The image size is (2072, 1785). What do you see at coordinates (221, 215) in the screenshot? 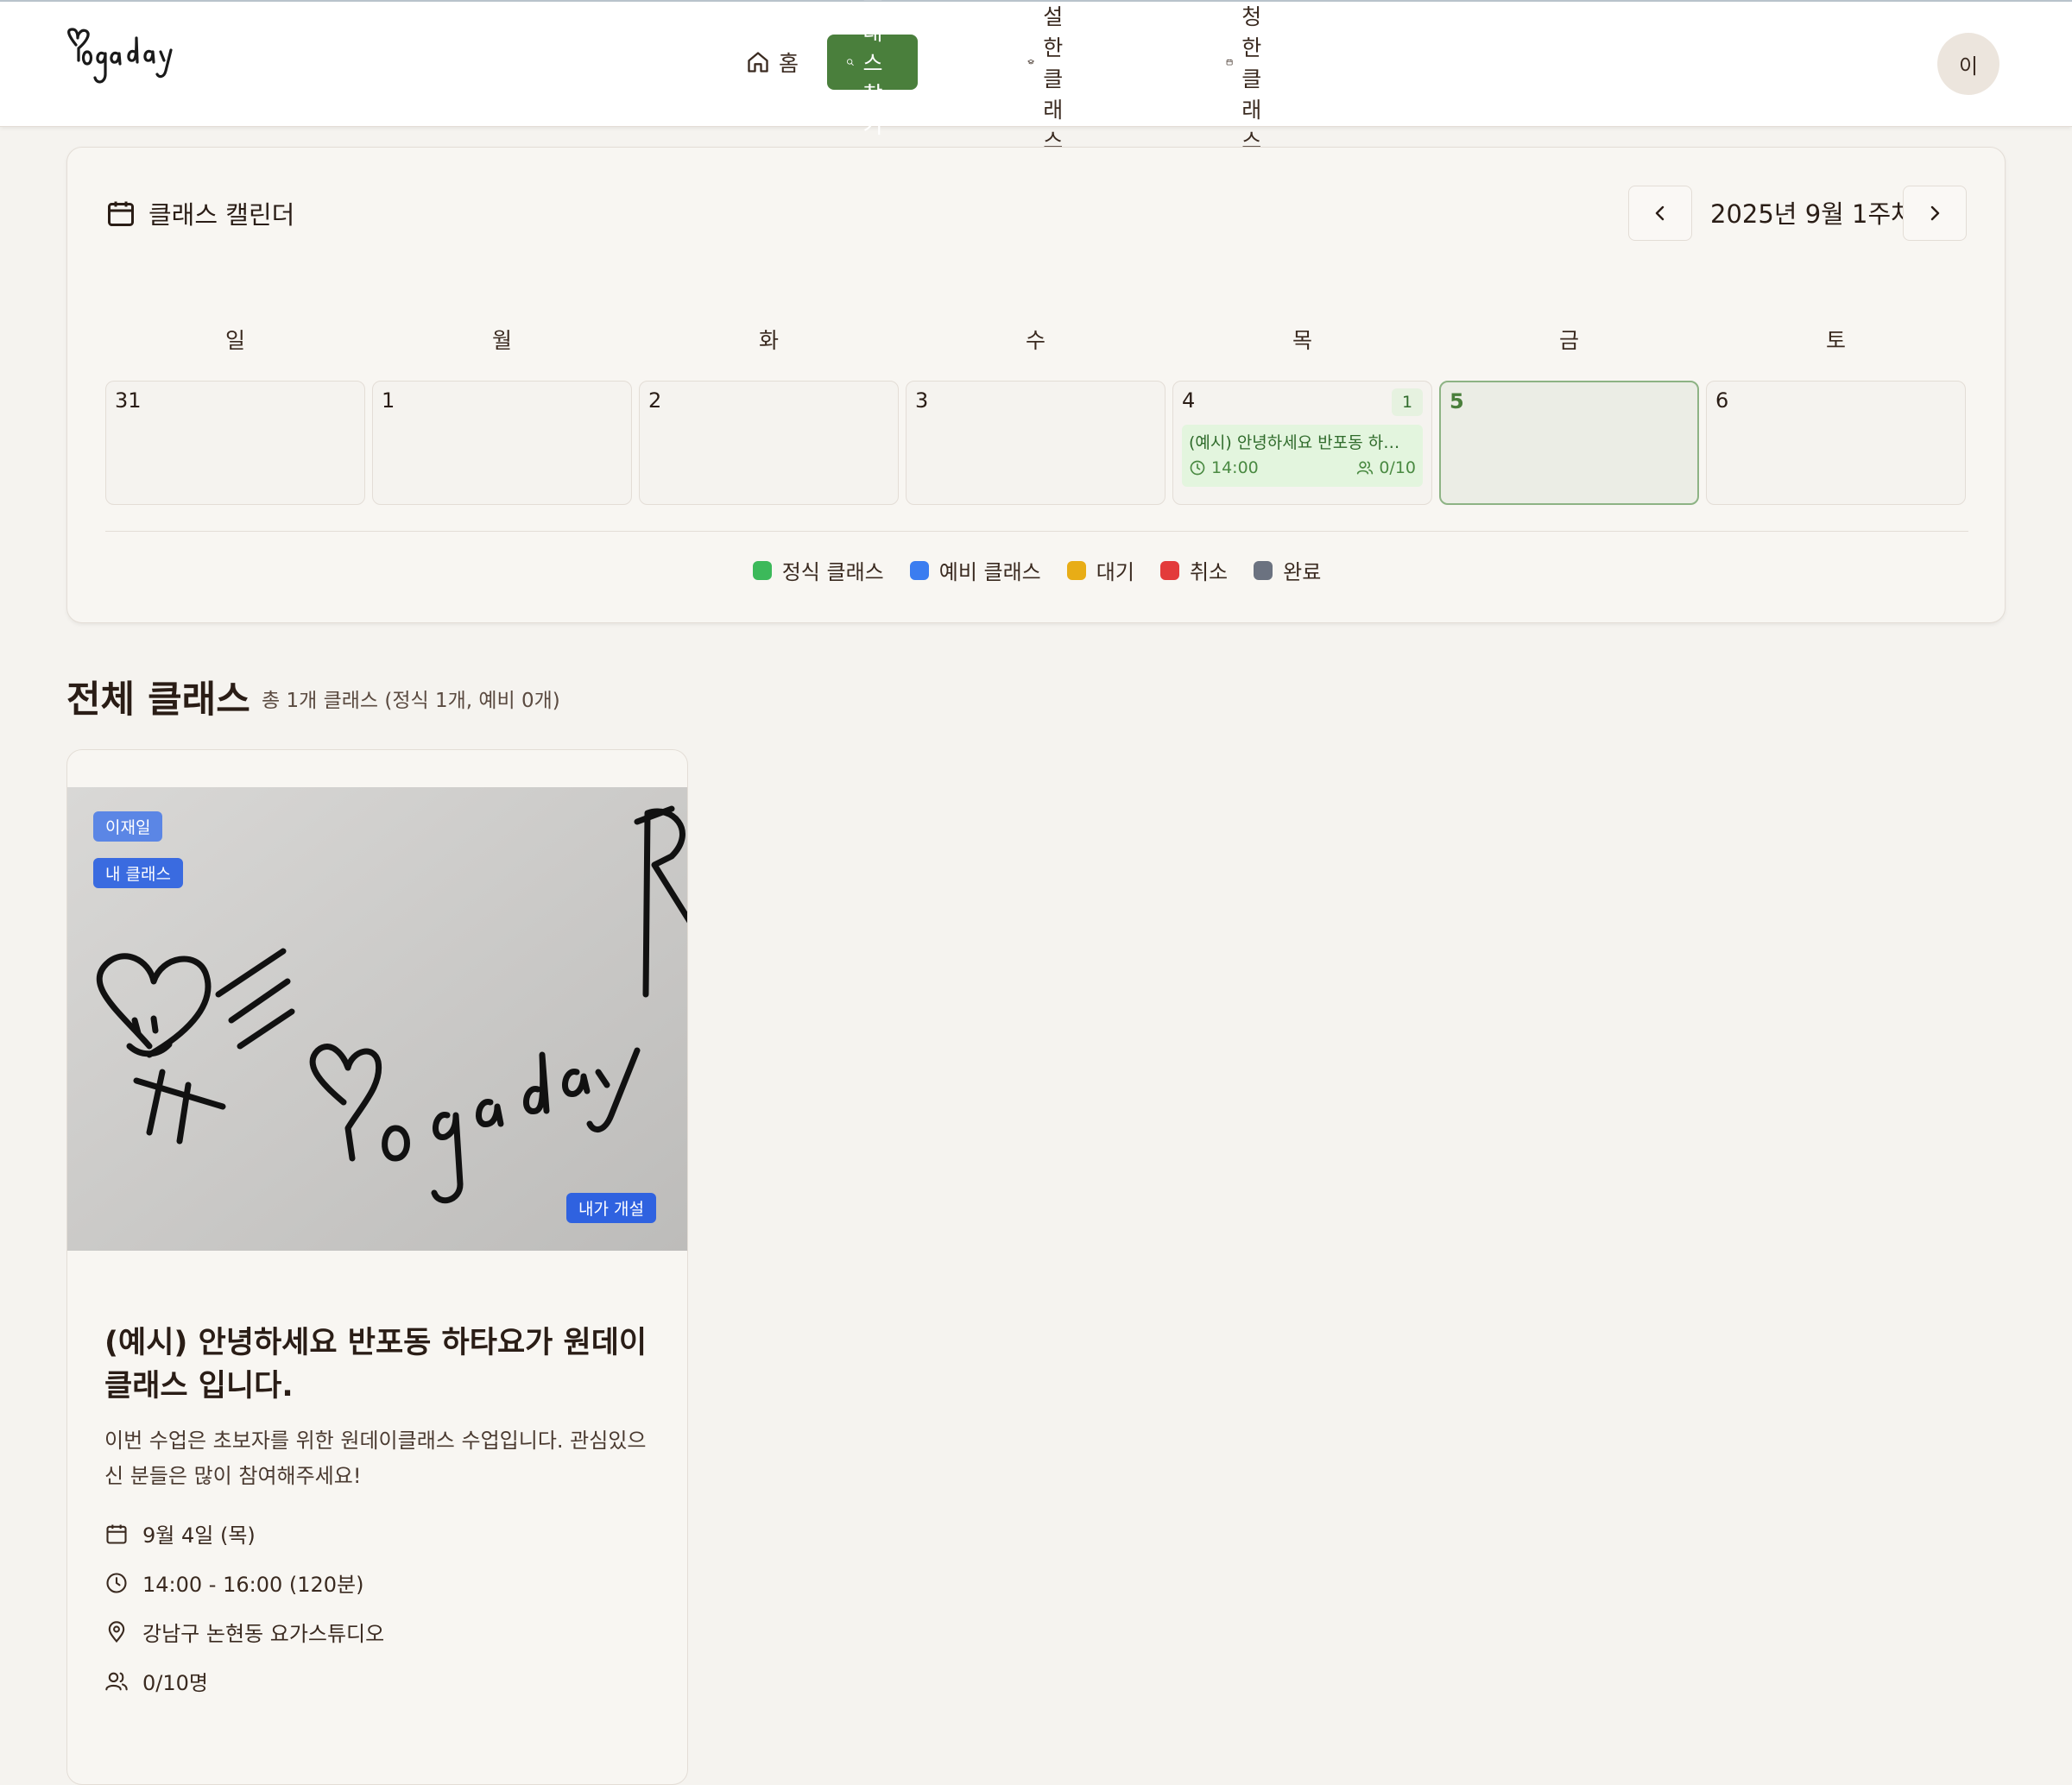
I see `calendar-title: 클래스 캘린더` at bounding box center [221, 215].